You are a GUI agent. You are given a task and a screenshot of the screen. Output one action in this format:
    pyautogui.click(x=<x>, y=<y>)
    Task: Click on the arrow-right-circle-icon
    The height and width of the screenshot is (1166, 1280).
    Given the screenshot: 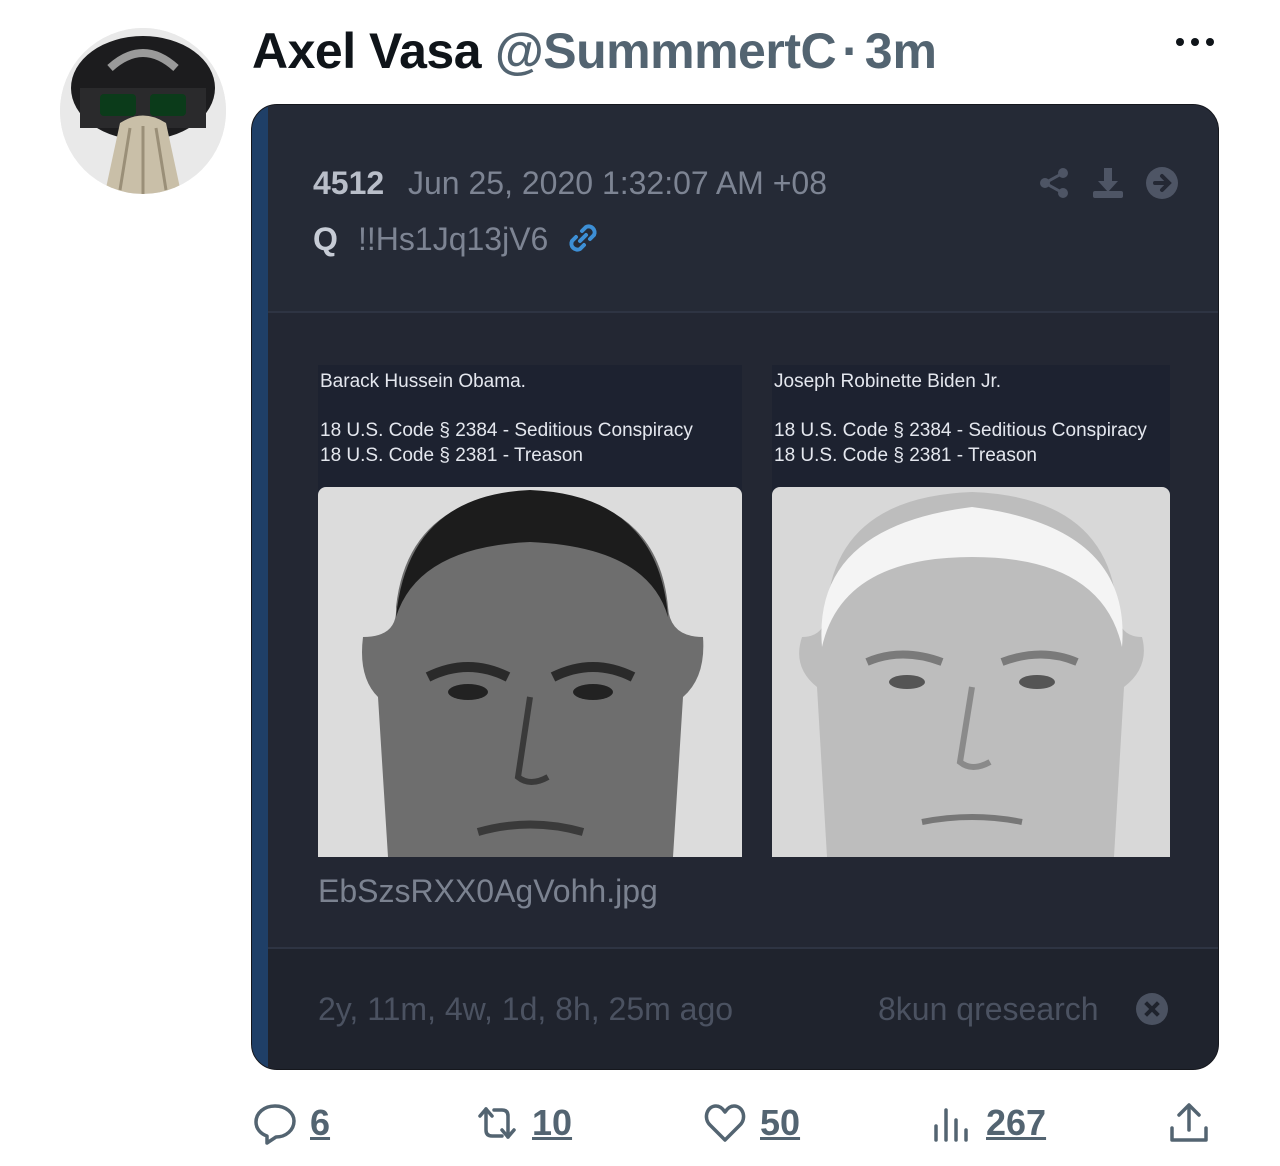 What is the action you would take?
    pyautogui.click(x=1162, y=183)
    